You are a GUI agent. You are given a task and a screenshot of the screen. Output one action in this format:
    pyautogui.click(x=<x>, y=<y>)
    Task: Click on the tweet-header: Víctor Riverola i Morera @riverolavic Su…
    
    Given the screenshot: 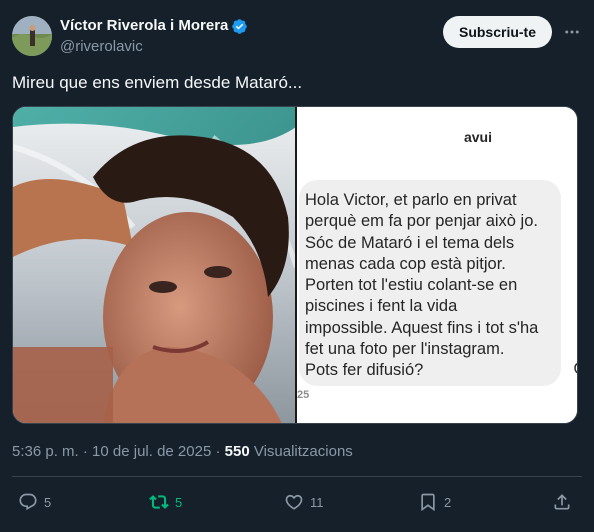 What is the action you would take?
    pyautogui.click(x=297, y=36)
    